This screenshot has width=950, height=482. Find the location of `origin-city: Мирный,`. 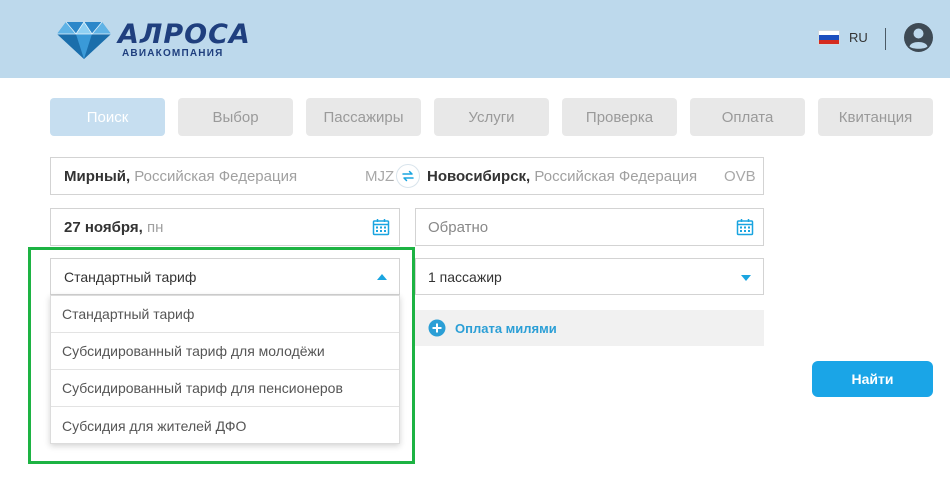

origin-city: Мирный, is located at coordinates (97, 176).